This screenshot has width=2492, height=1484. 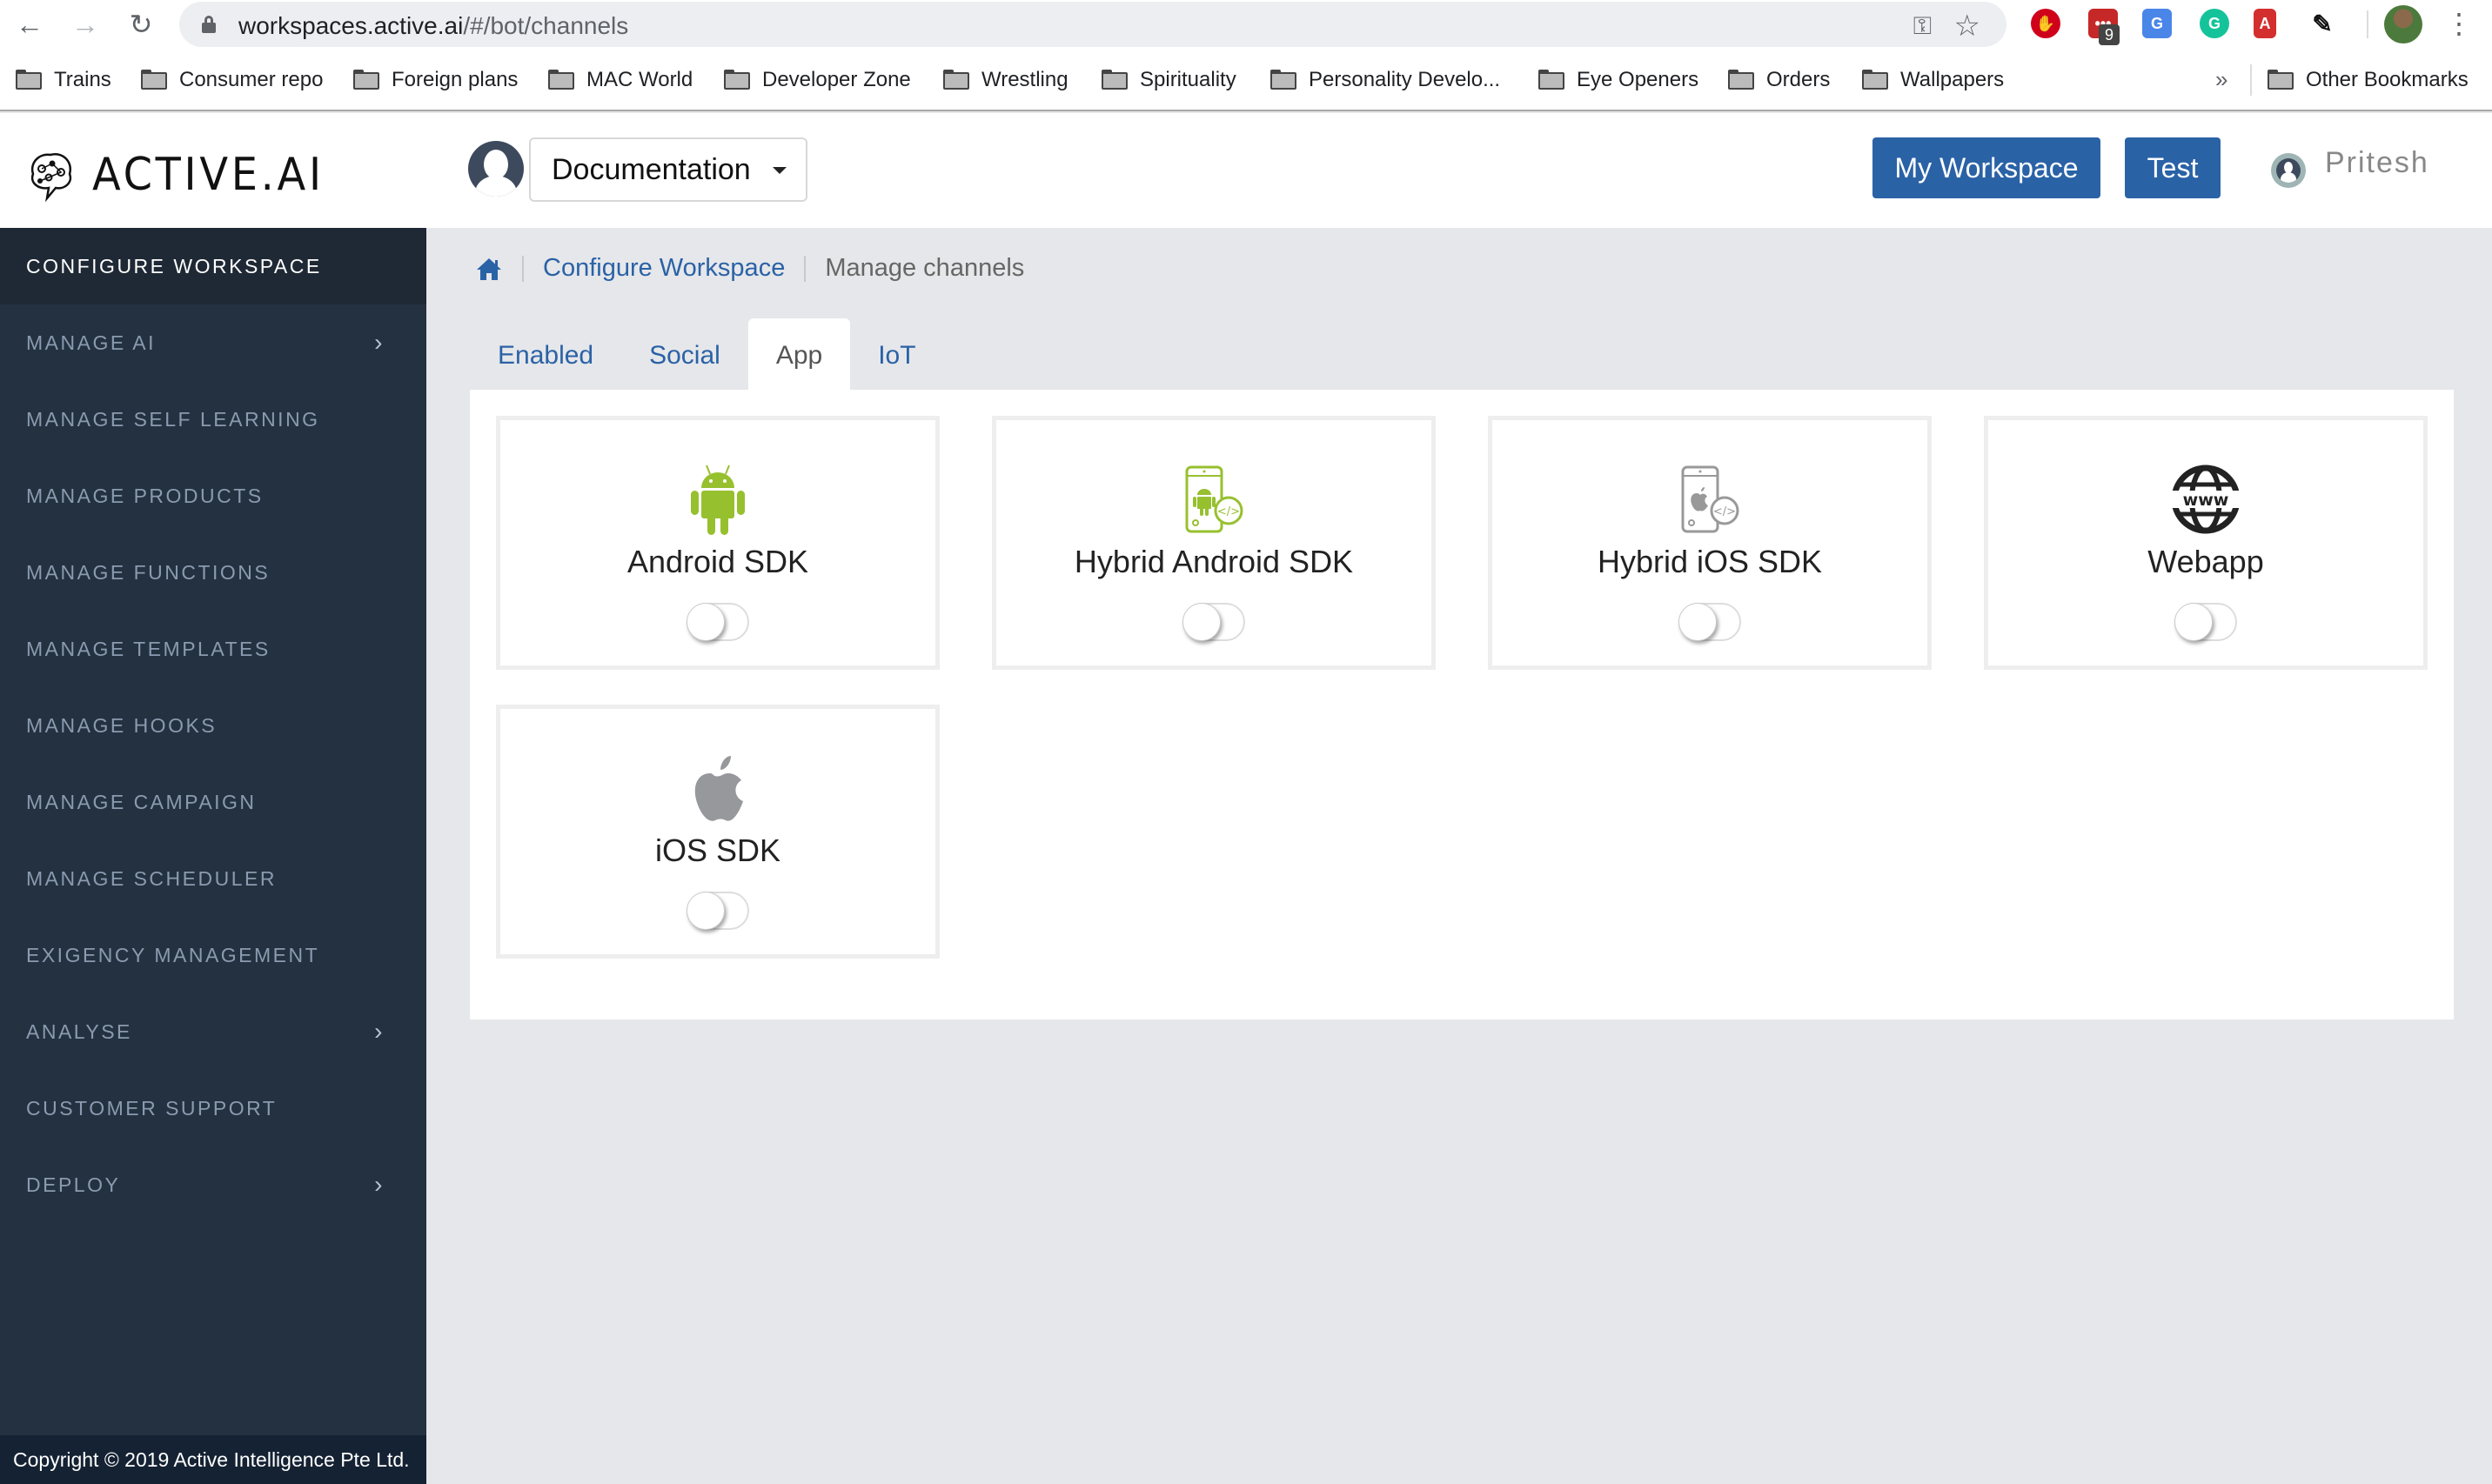 What do you see at coordinates (2288, 170) in the screenshot?
I see `user-avatar` at bounding box center [2288, 170].